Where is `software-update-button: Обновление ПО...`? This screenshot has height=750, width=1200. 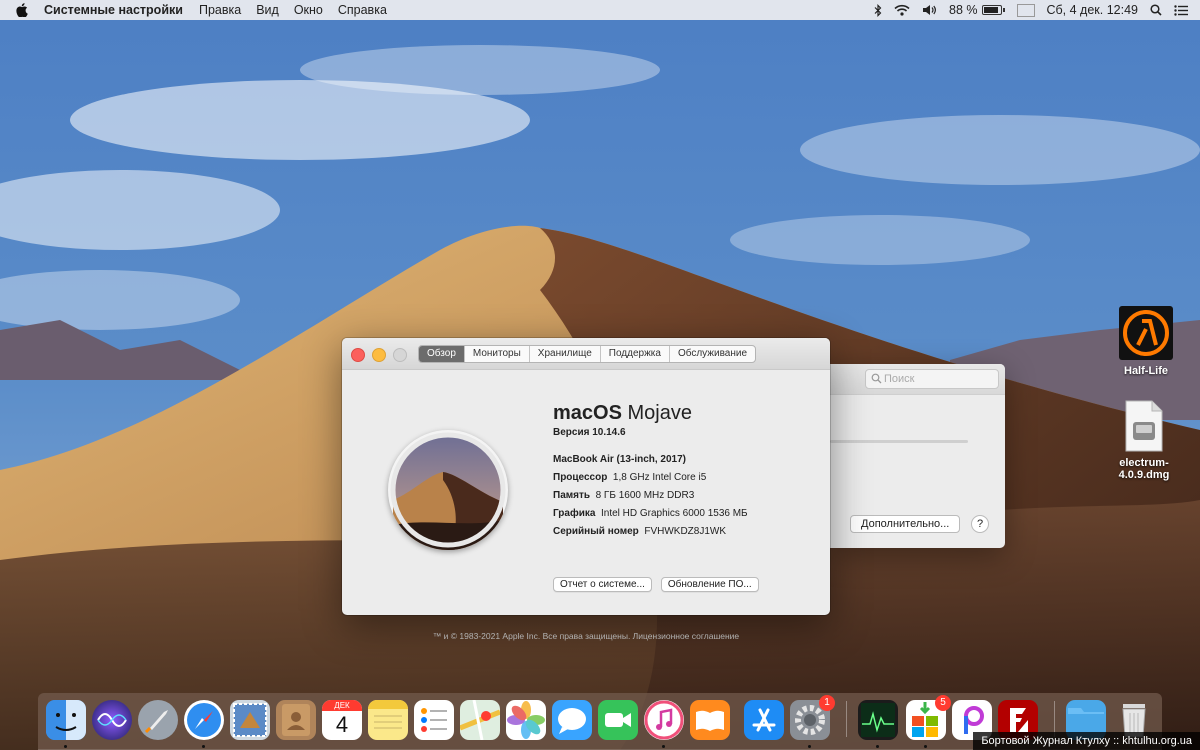 software-update-button: Обновление ПО... is located at coordinates (709, 584).